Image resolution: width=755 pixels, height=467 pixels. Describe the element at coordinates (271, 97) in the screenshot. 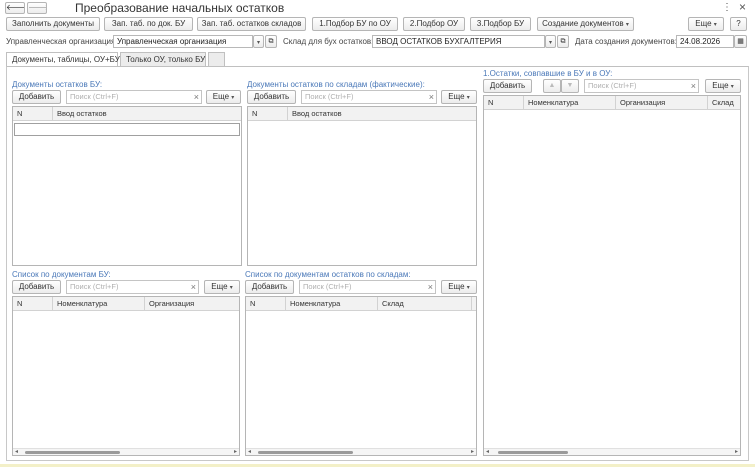

I see `docs-wh-add-button: Добавить` at that location.